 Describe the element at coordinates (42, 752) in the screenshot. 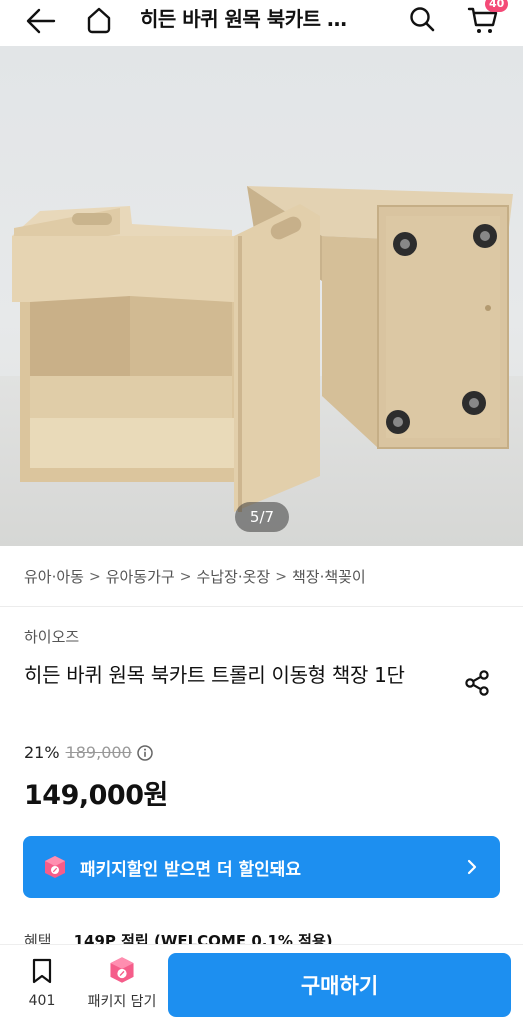

I see `discount-rate: 21%` at that location.